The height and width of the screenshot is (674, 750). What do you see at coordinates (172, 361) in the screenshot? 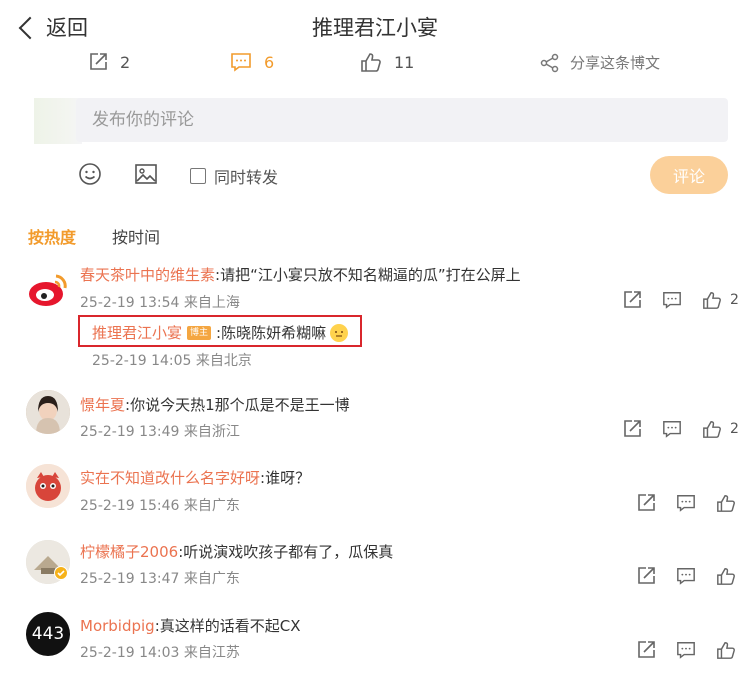
I see `reply-meta: 25-2-19 14:05 来自北京` at bounding box center [172, 361].